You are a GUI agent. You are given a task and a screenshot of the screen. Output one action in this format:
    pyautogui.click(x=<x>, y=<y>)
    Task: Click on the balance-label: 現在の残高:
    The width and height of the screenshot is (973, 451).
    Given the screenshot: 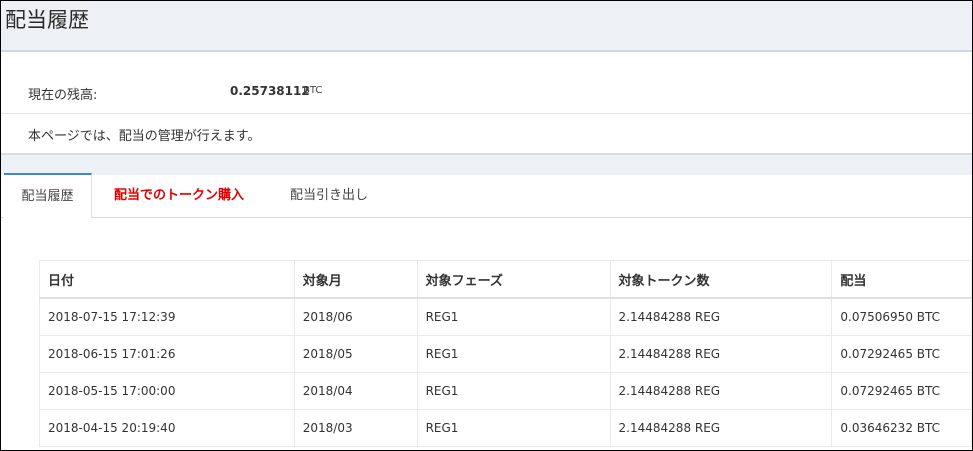 What is the action you would take?
    pyautogui.click(x=63, y=95)
    